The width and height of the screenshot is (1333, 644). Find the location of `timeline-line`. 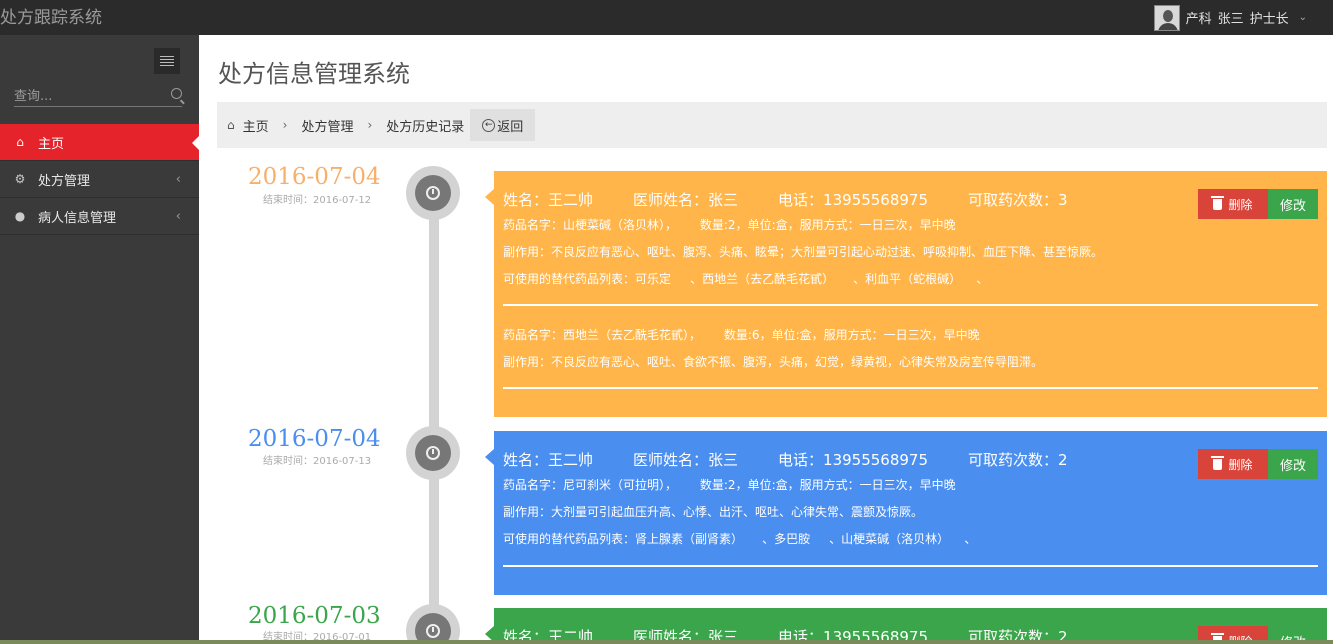

timeline-line is located at coordinates (434, 417).